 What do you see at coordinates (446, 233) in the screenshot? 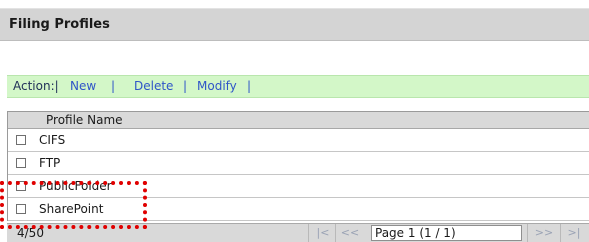
I see `page-selector: Page 1 (1 / 1)` at bounding box center [446, 233].